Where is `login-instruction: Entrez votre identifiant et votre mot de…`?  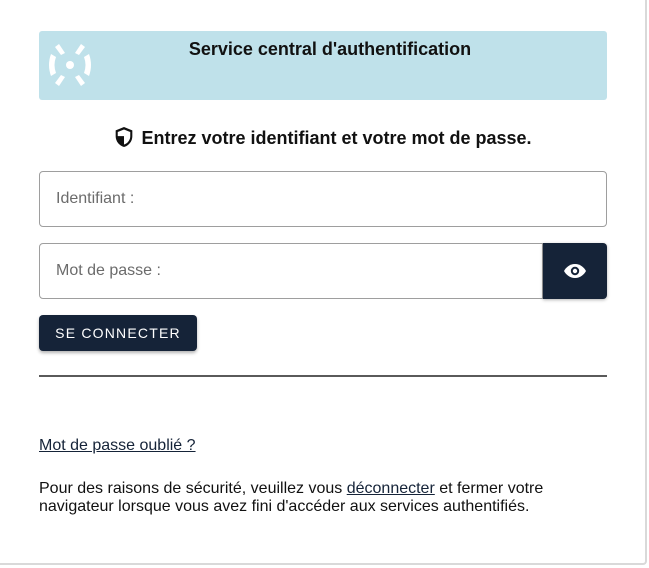 login-instruction: Entrez votre identifiant et votre mot de… is located at coordinates (323, 137).